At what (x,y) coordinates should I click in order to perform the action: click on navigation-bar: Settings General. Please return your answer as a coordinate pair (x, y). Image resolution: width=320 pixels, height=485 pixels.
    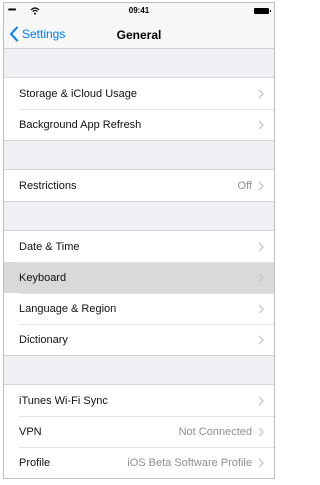
    Looking at the image, I should click on (139, 34).